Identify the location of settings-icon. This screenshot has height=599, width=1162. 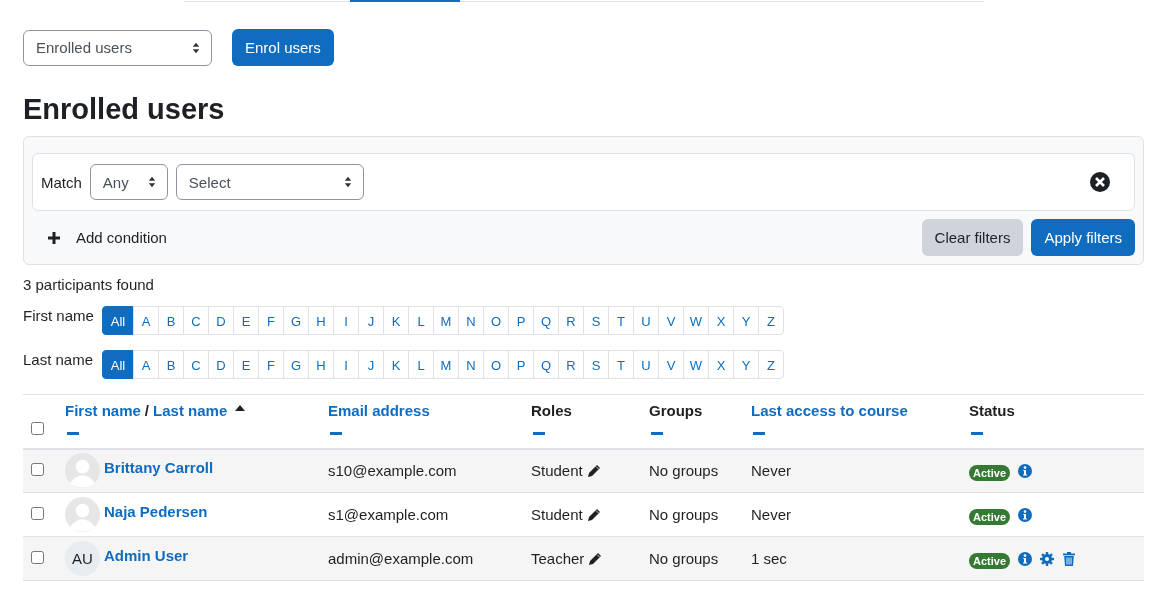
(1047, 558).